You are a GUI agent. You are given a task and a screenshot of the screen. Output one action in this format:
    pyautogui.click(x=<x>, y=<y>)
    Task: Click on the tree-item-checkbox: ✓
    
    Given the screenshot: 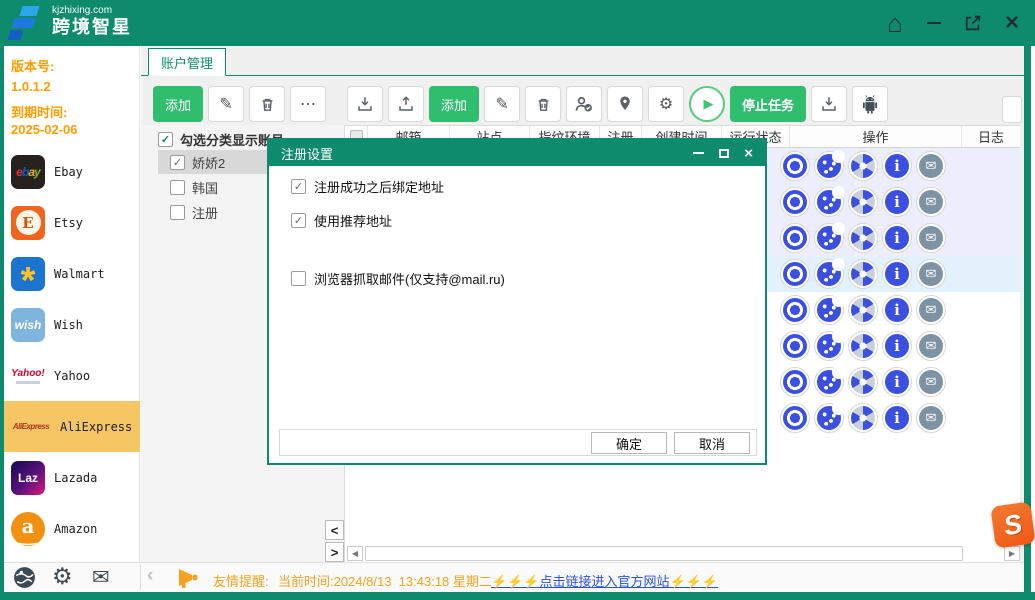 What is the action you would take?
    pyautogui.click(x=177, y=162)
    